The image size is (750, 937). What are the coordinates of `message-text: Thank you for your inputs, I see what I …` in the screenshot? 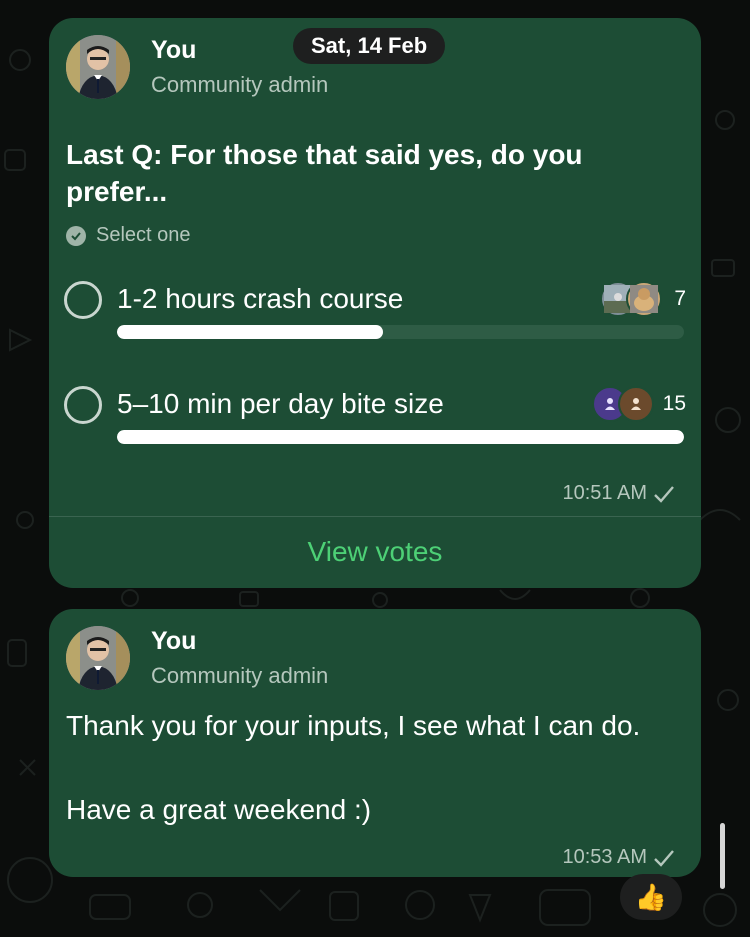 It's located at (353, 767).